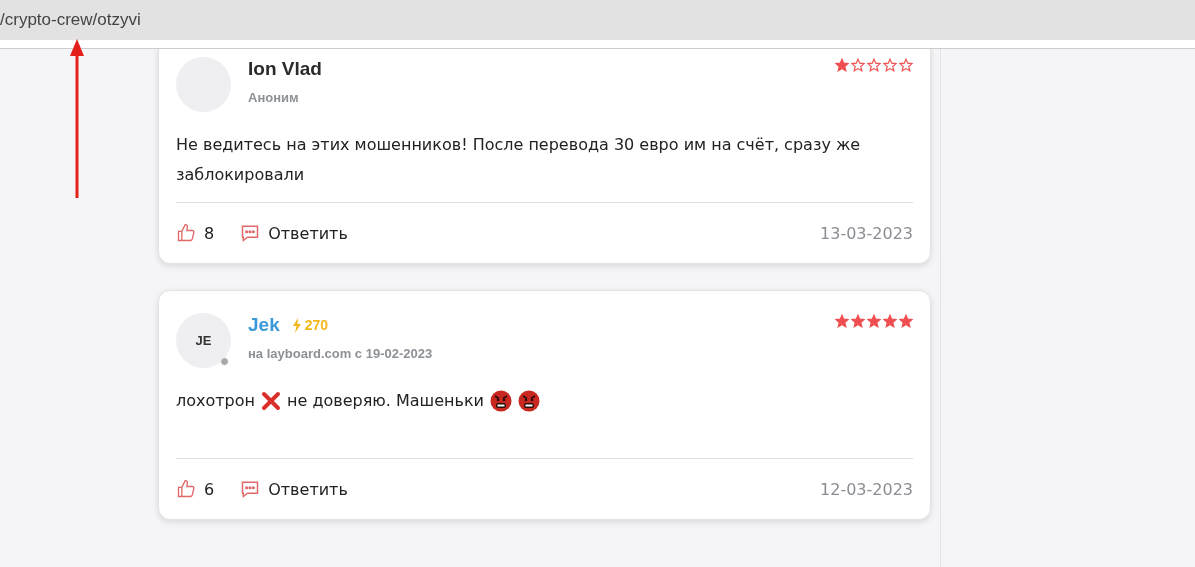 This screenshot has width=1195, height=567. I want to click on review-text: лохотрон, so click(215, 401).